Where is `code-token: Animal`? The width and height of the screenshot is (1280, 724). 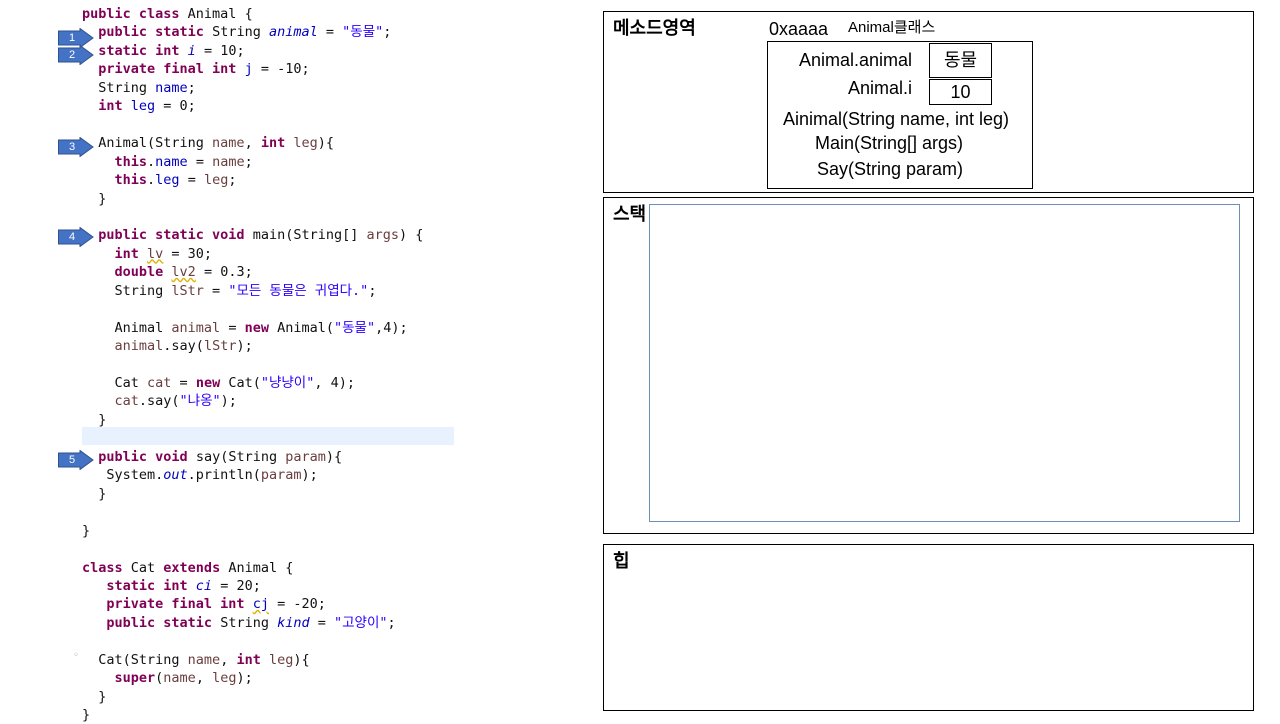 code-token: Animal is located at coordinates (127, 327).